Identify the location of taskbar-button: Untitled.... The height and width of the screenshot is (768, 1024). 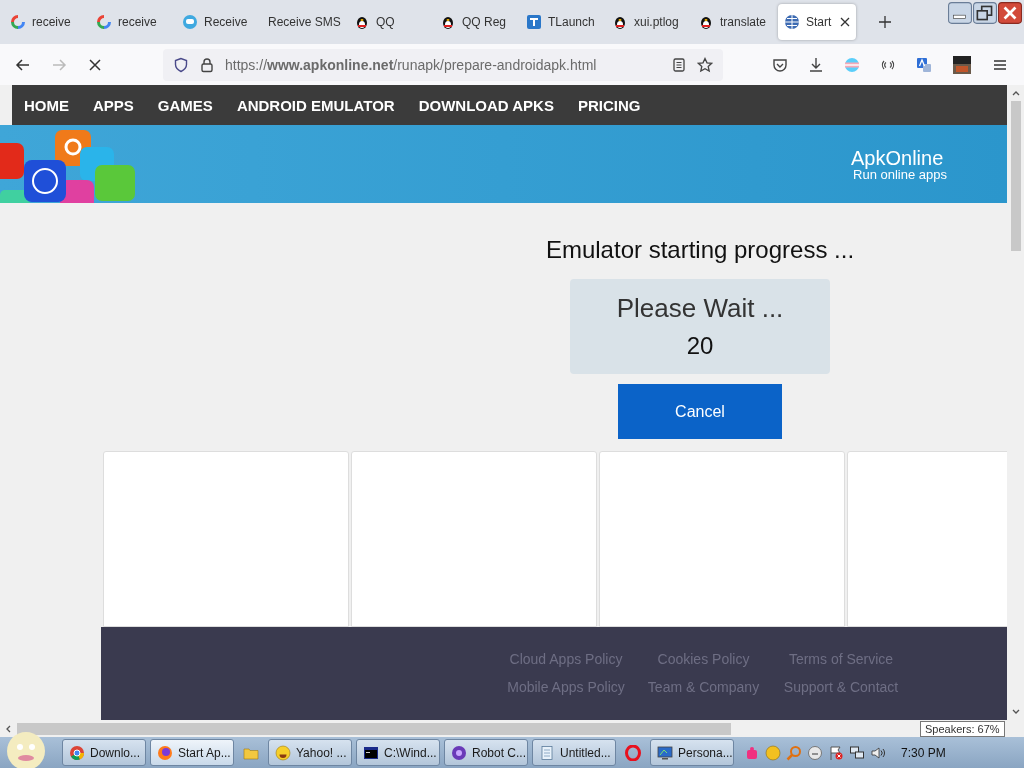
(574, 752).